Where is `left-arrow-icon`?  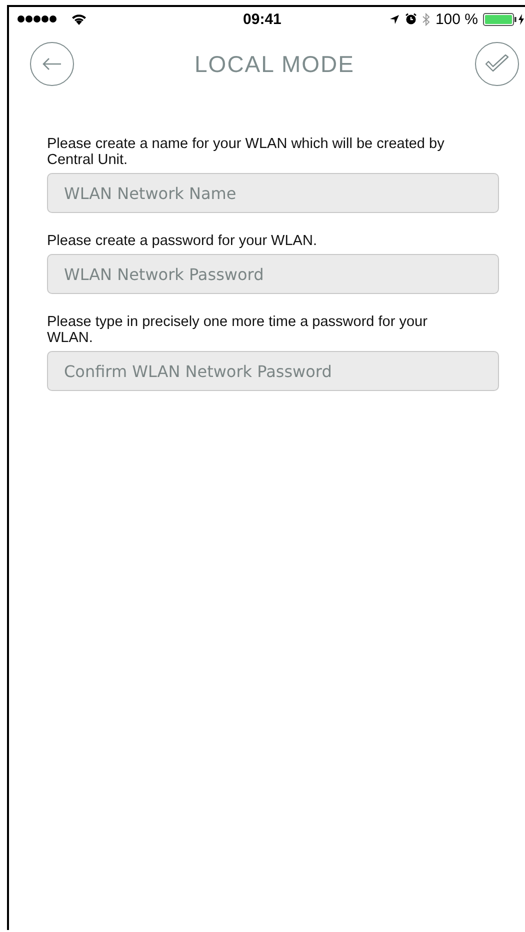
left-arrow-icon is located at coordinates (52, 64).